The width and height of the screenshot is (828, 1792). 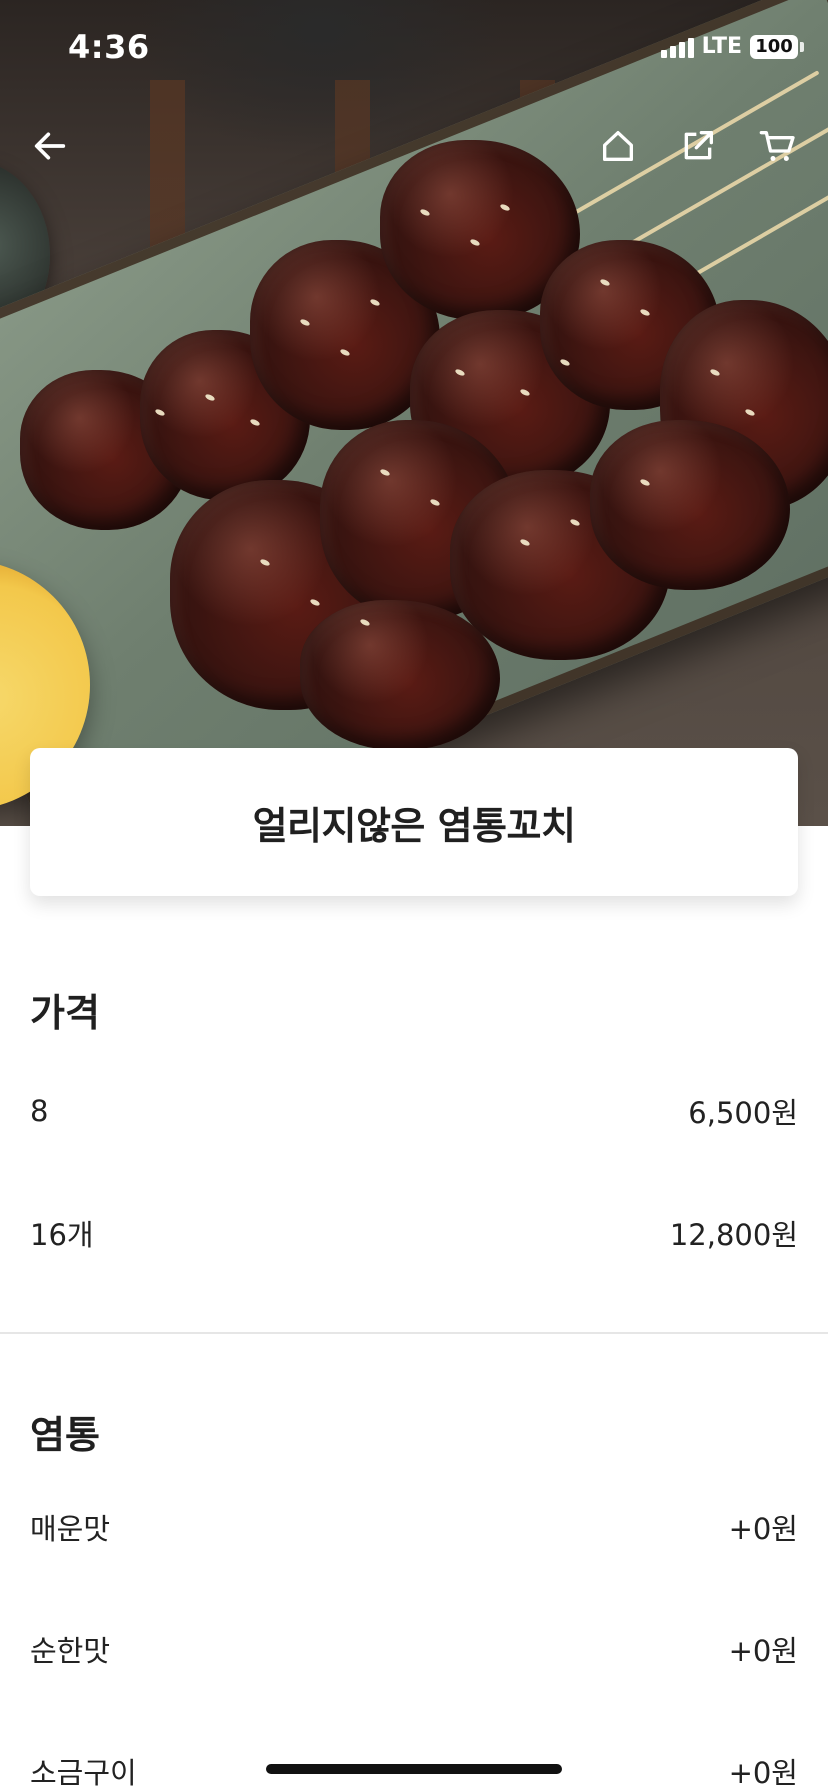 What do you see at coordinates (414, 1649) in the screenshot?
I see `flavor-option-row: 순한맛 +0원` at bounding box center [414, 1649].